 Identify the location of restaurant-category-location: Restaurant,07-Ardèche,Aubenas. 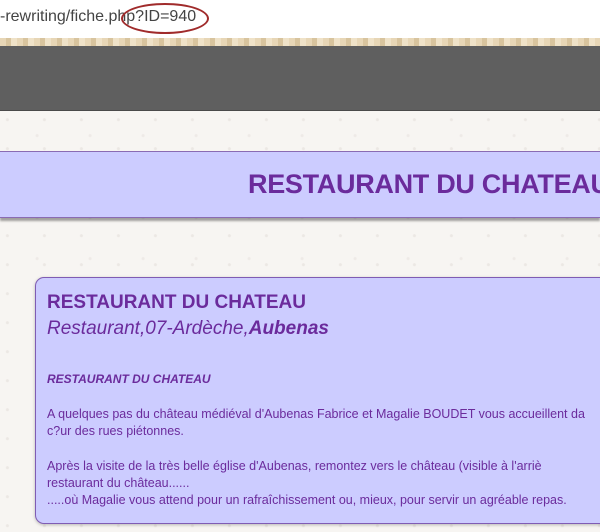
(188, 329).